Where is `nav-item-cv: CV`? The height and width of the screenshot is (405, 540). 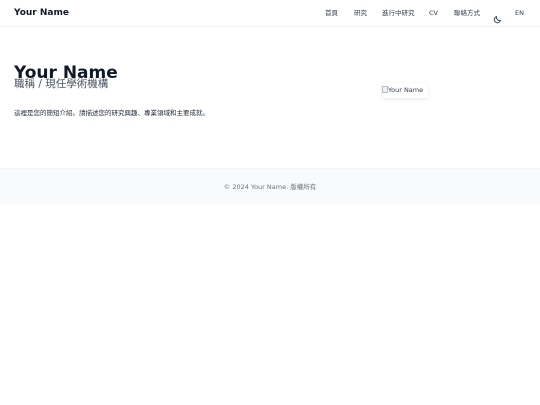 nav-item-cv: CV is located at coordinates (433, 13).